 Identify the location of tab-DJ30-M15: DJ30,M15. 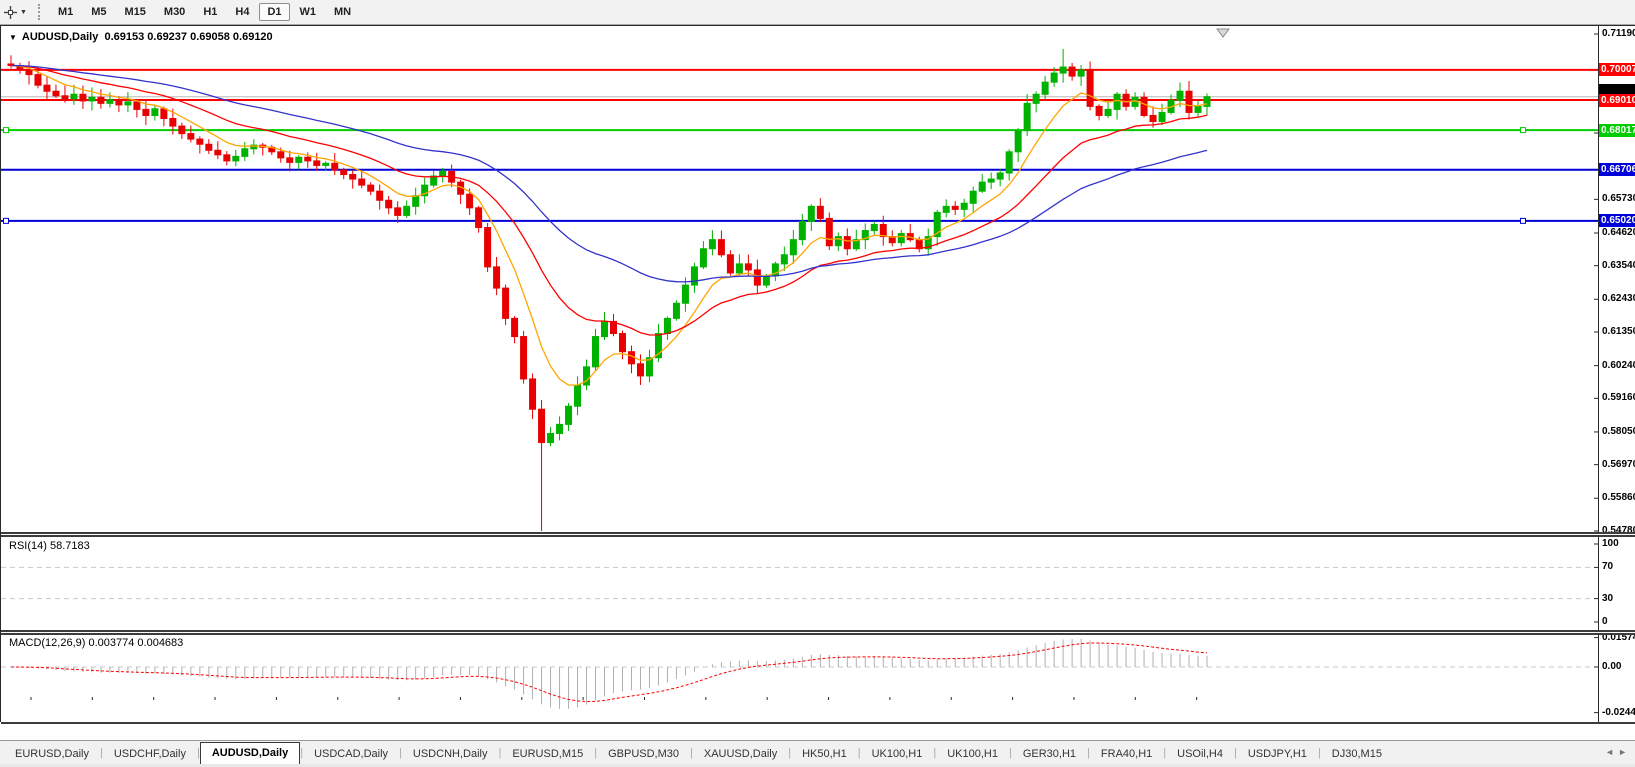
(1357, 754).